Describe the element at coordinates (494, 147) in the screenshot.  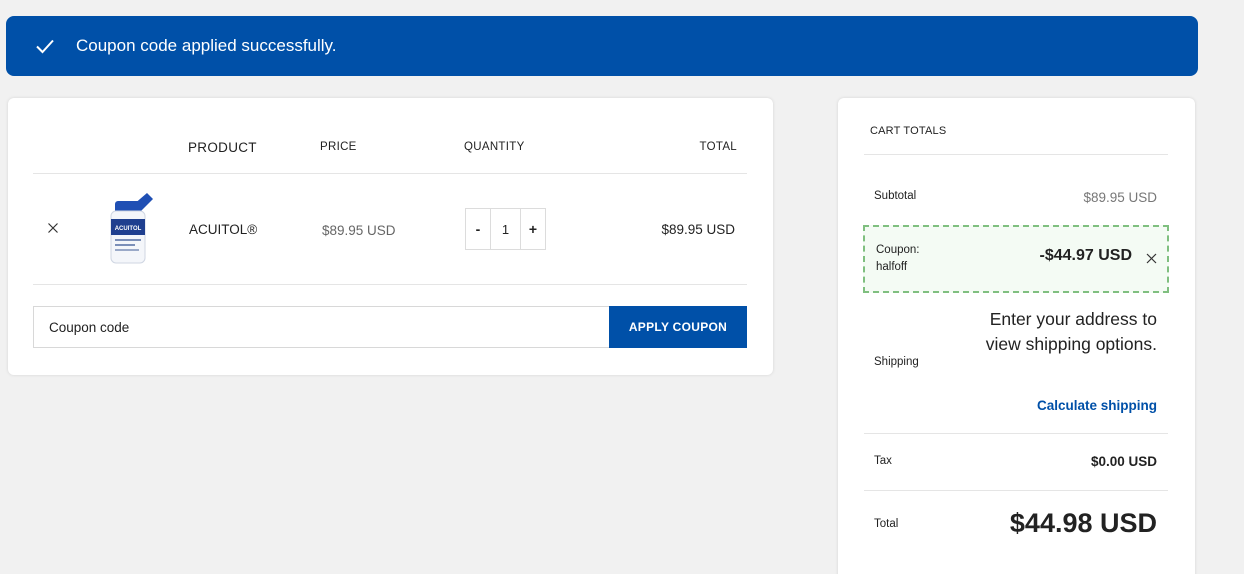
I see `header-quantity: QUANTITY` at that location.